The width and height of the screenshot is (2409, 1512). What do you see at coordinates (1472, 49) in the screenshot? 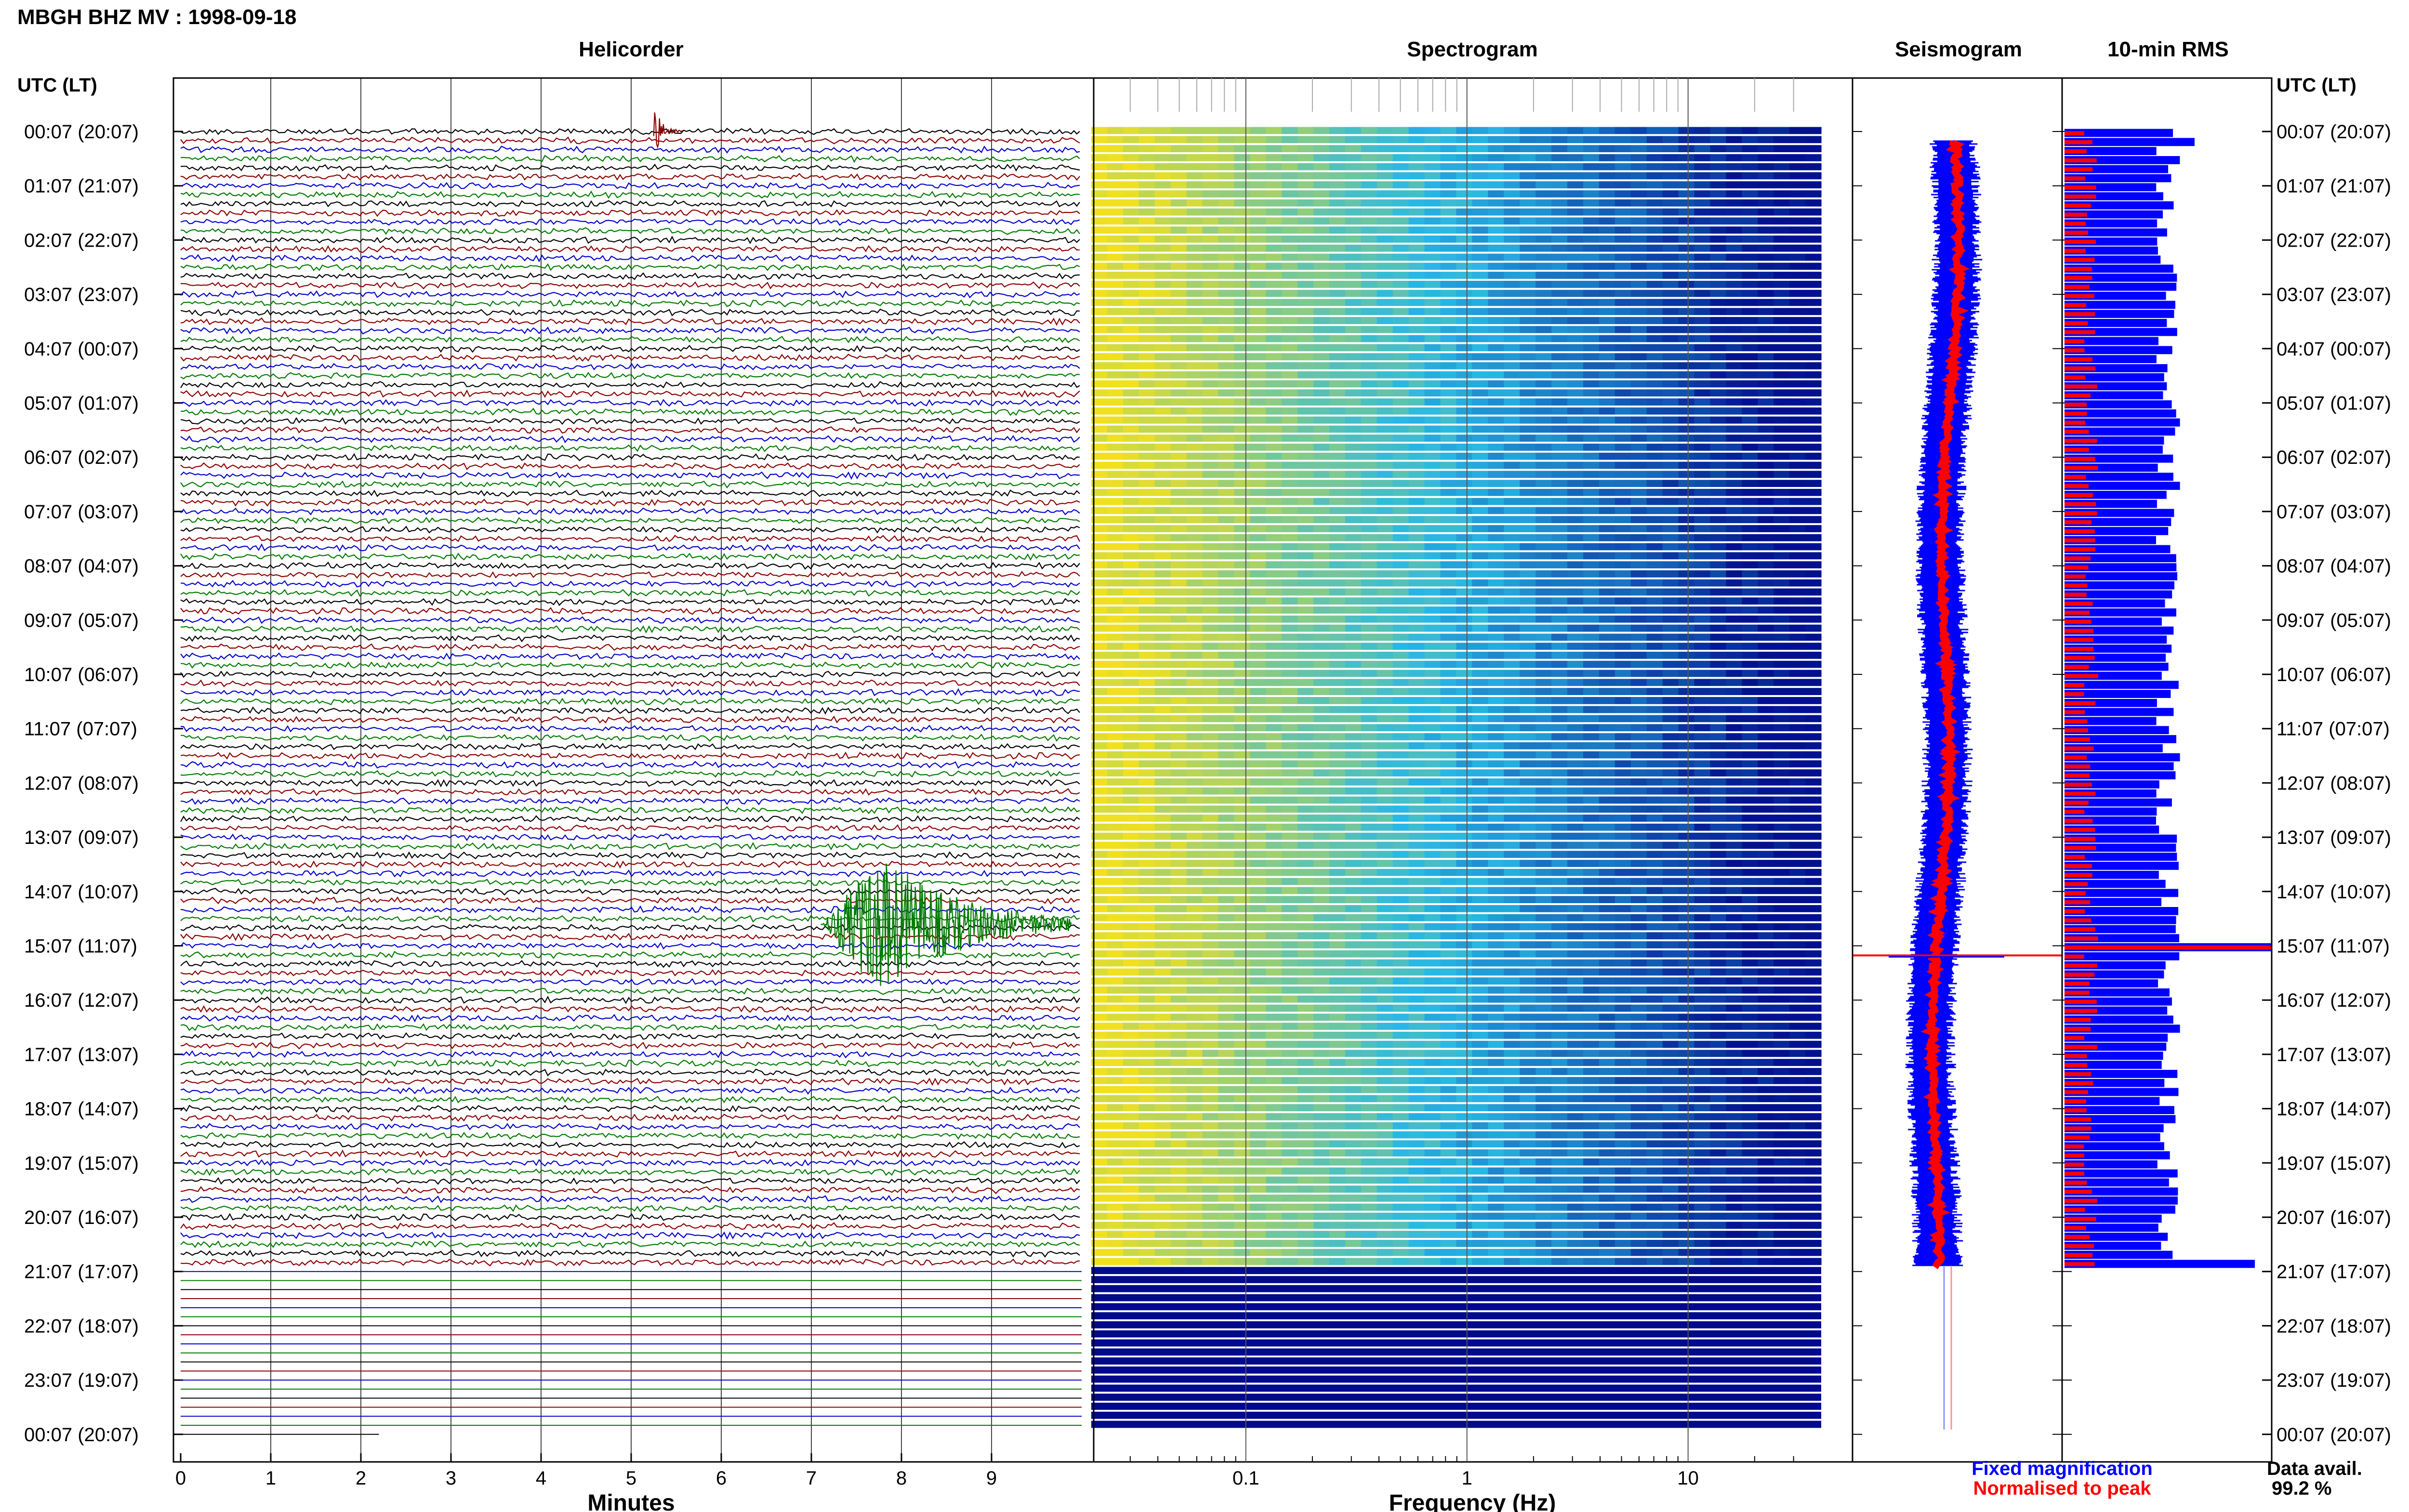
I see `spectrogram-title: Spectrogram` at bounding box center [1472, 49].